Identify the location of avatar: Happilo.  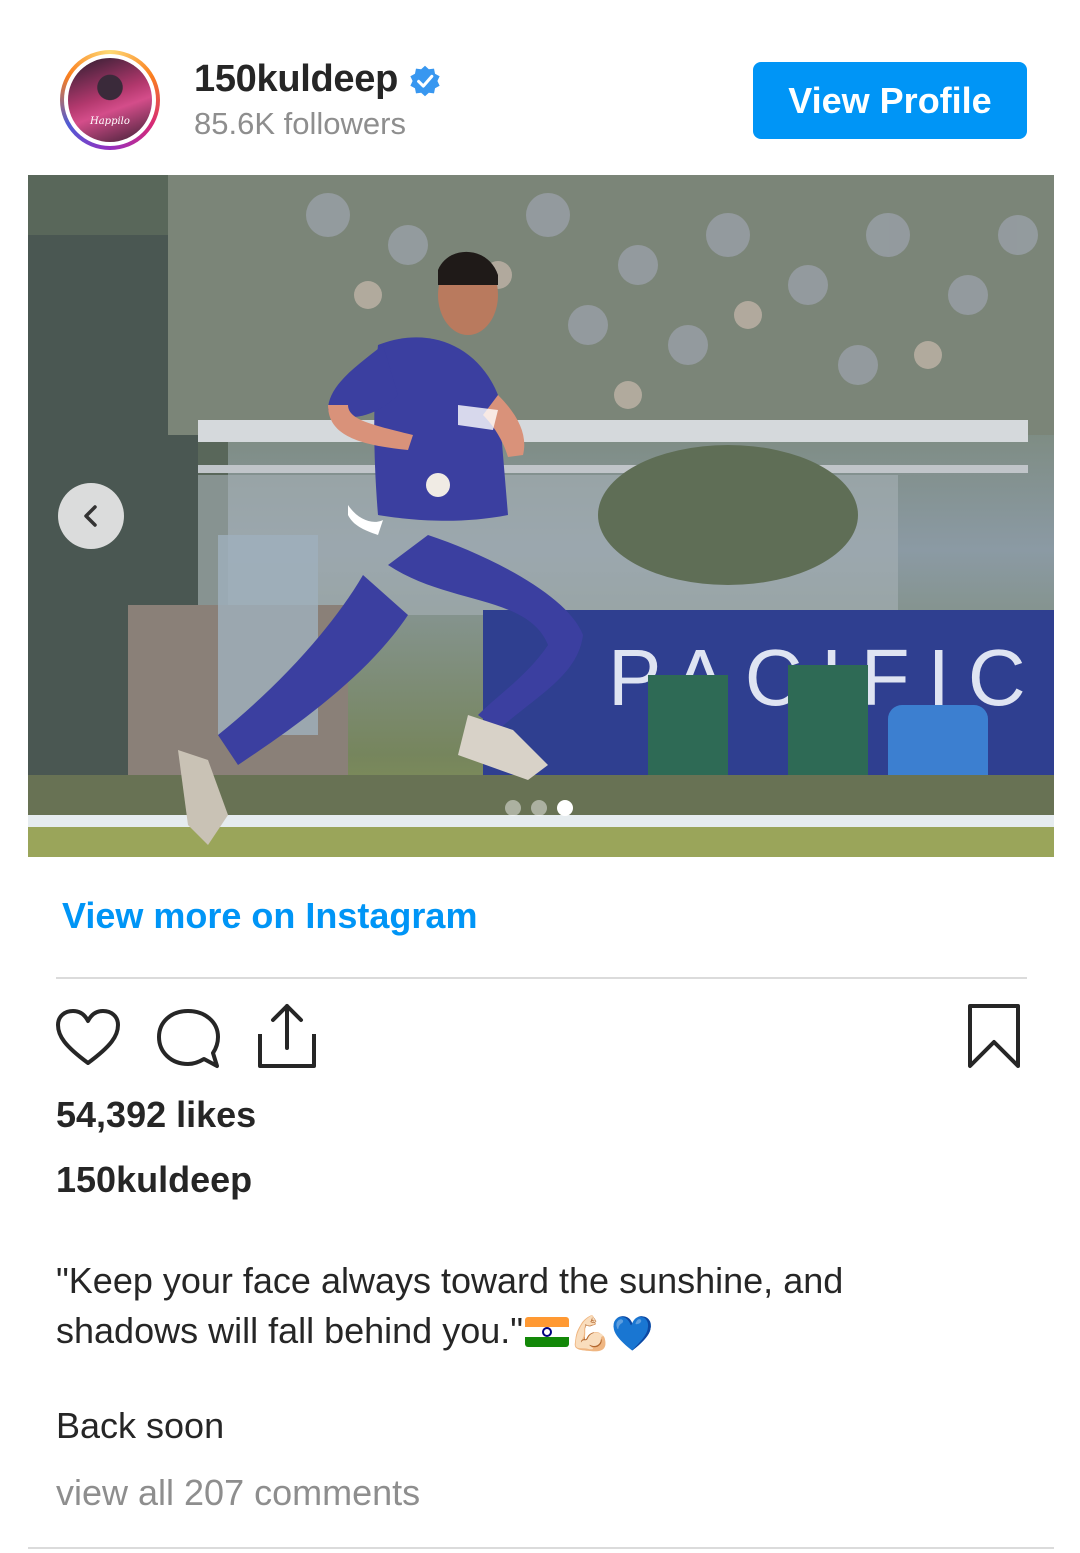
(110, 100).